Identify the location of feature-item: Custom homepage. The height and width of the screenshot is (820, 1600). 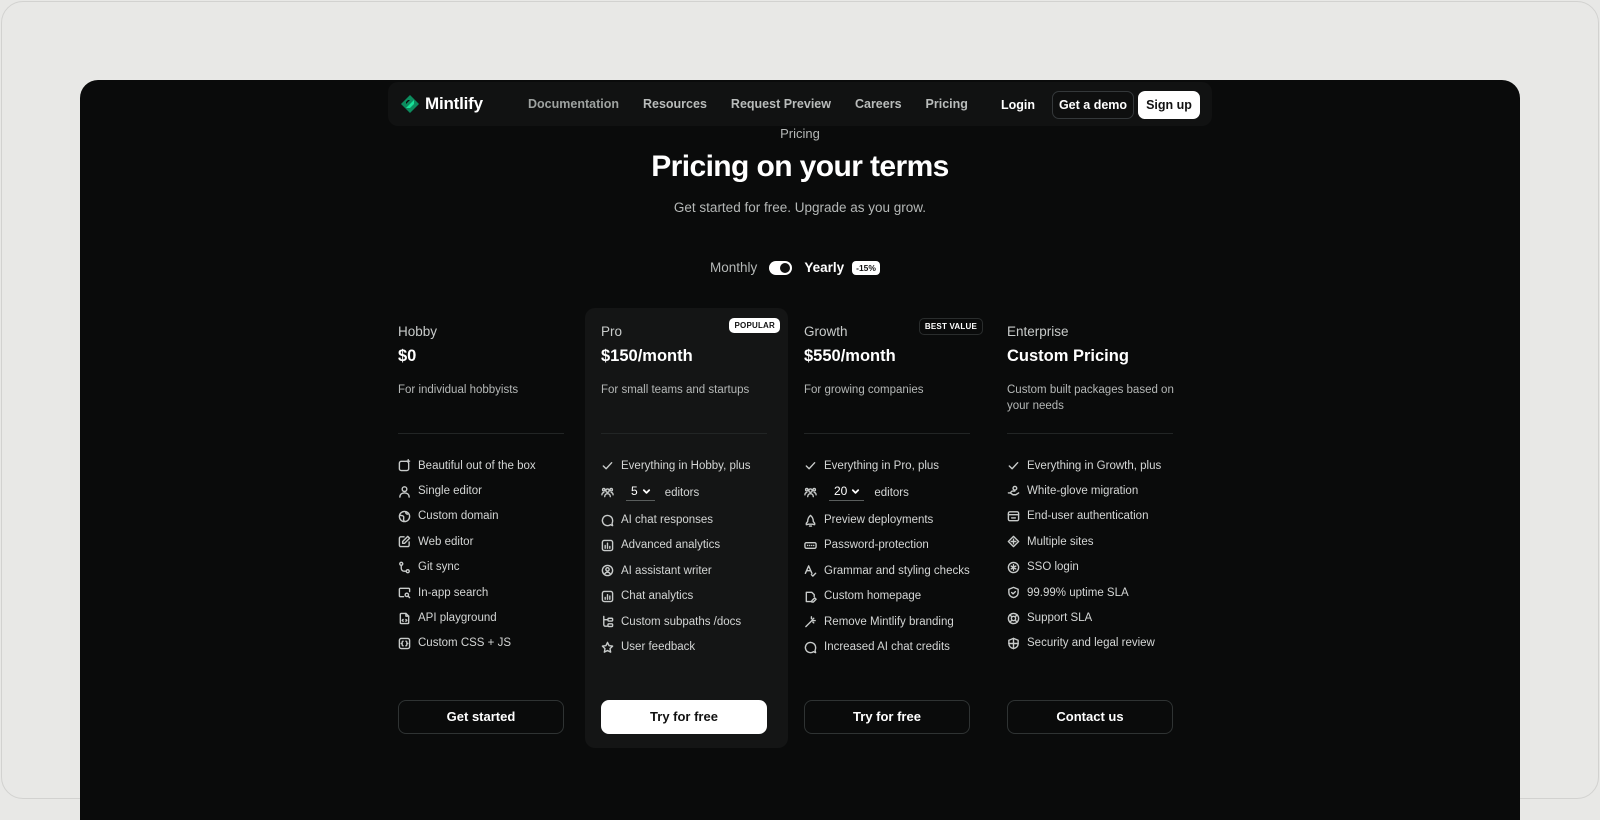
(896, 596).